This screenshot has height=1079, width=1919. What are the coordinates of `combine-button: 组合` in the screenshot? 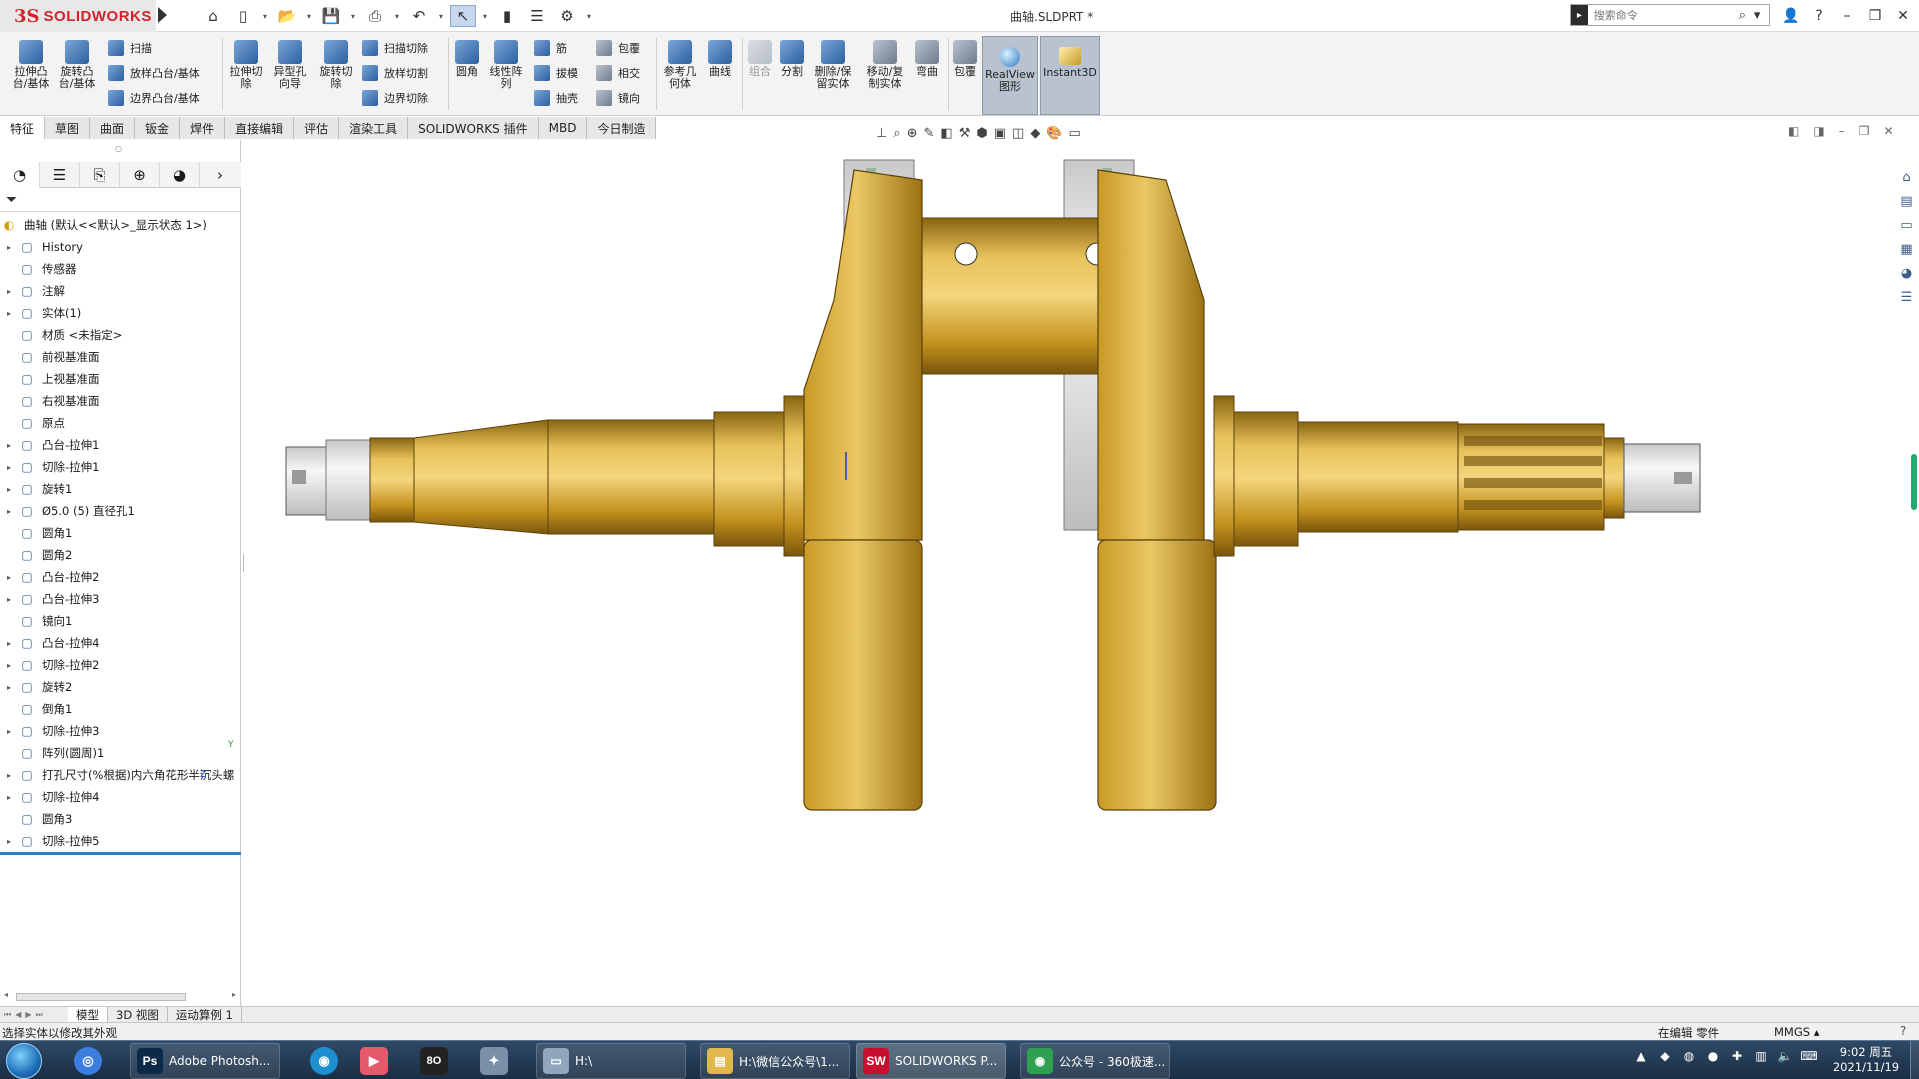 It's located at (760, 59).